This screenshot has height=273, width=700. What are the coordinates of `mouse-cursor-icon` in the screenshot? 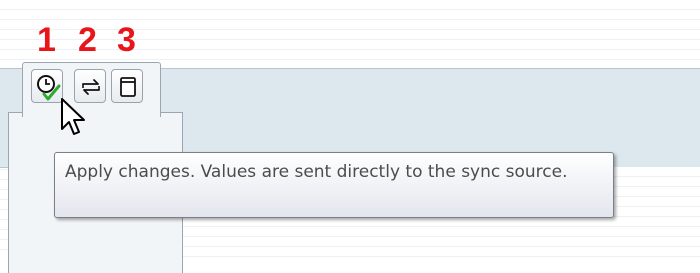 It's located at (73, 116).